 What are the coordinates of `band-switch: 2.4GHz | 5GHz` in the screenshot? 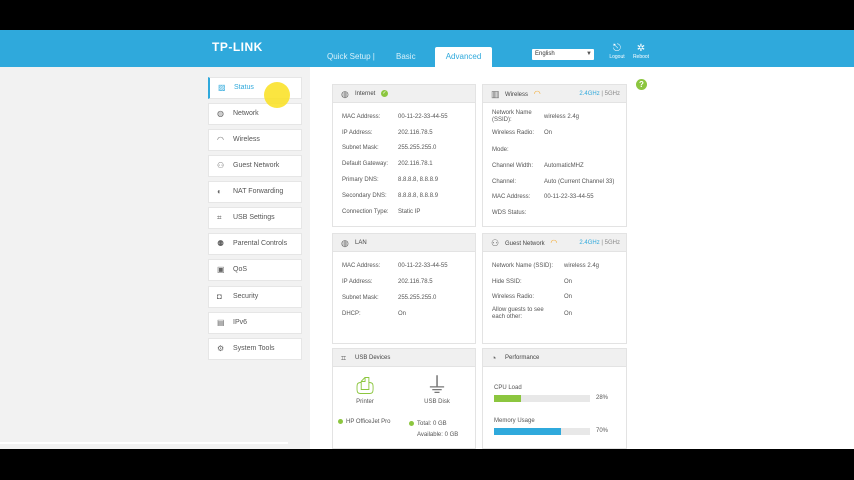 It's located at (599, 94).